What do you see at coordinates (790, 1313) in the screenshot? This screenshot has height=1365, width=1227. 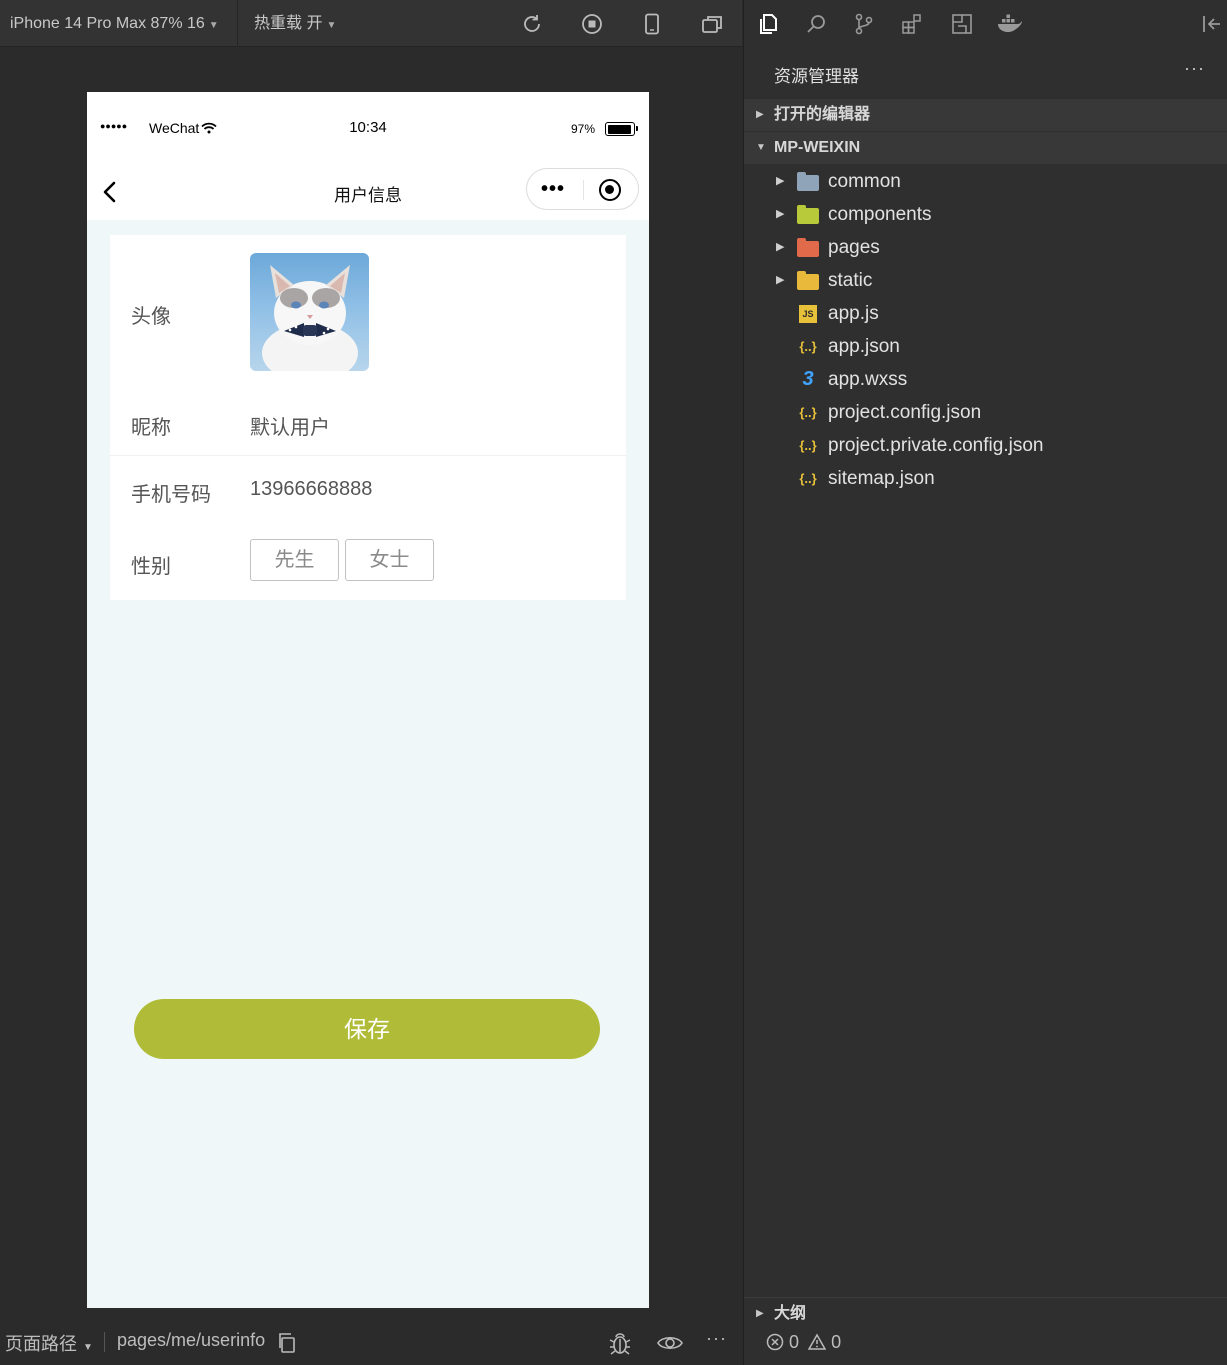 I see `outline-label: 大纲` at bounding box center [790, 1313].